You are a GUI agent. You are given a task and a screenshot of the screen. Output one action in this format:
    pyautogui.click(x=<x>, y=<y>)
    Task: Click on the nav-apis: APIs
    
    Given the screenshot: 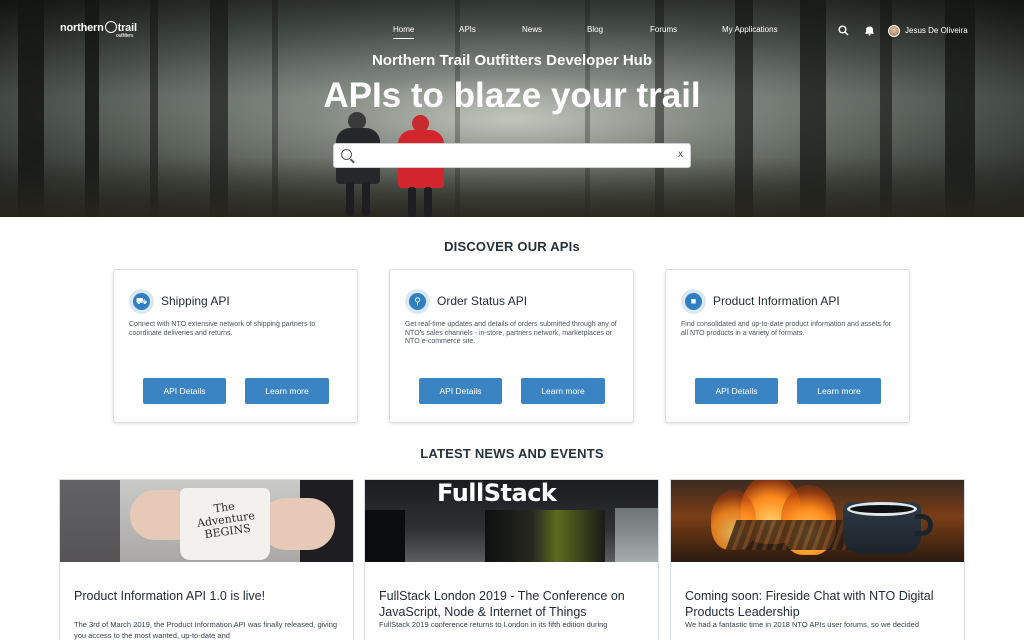 What is the action you would take?
    pyautogui.click(x=467, y=29)
    